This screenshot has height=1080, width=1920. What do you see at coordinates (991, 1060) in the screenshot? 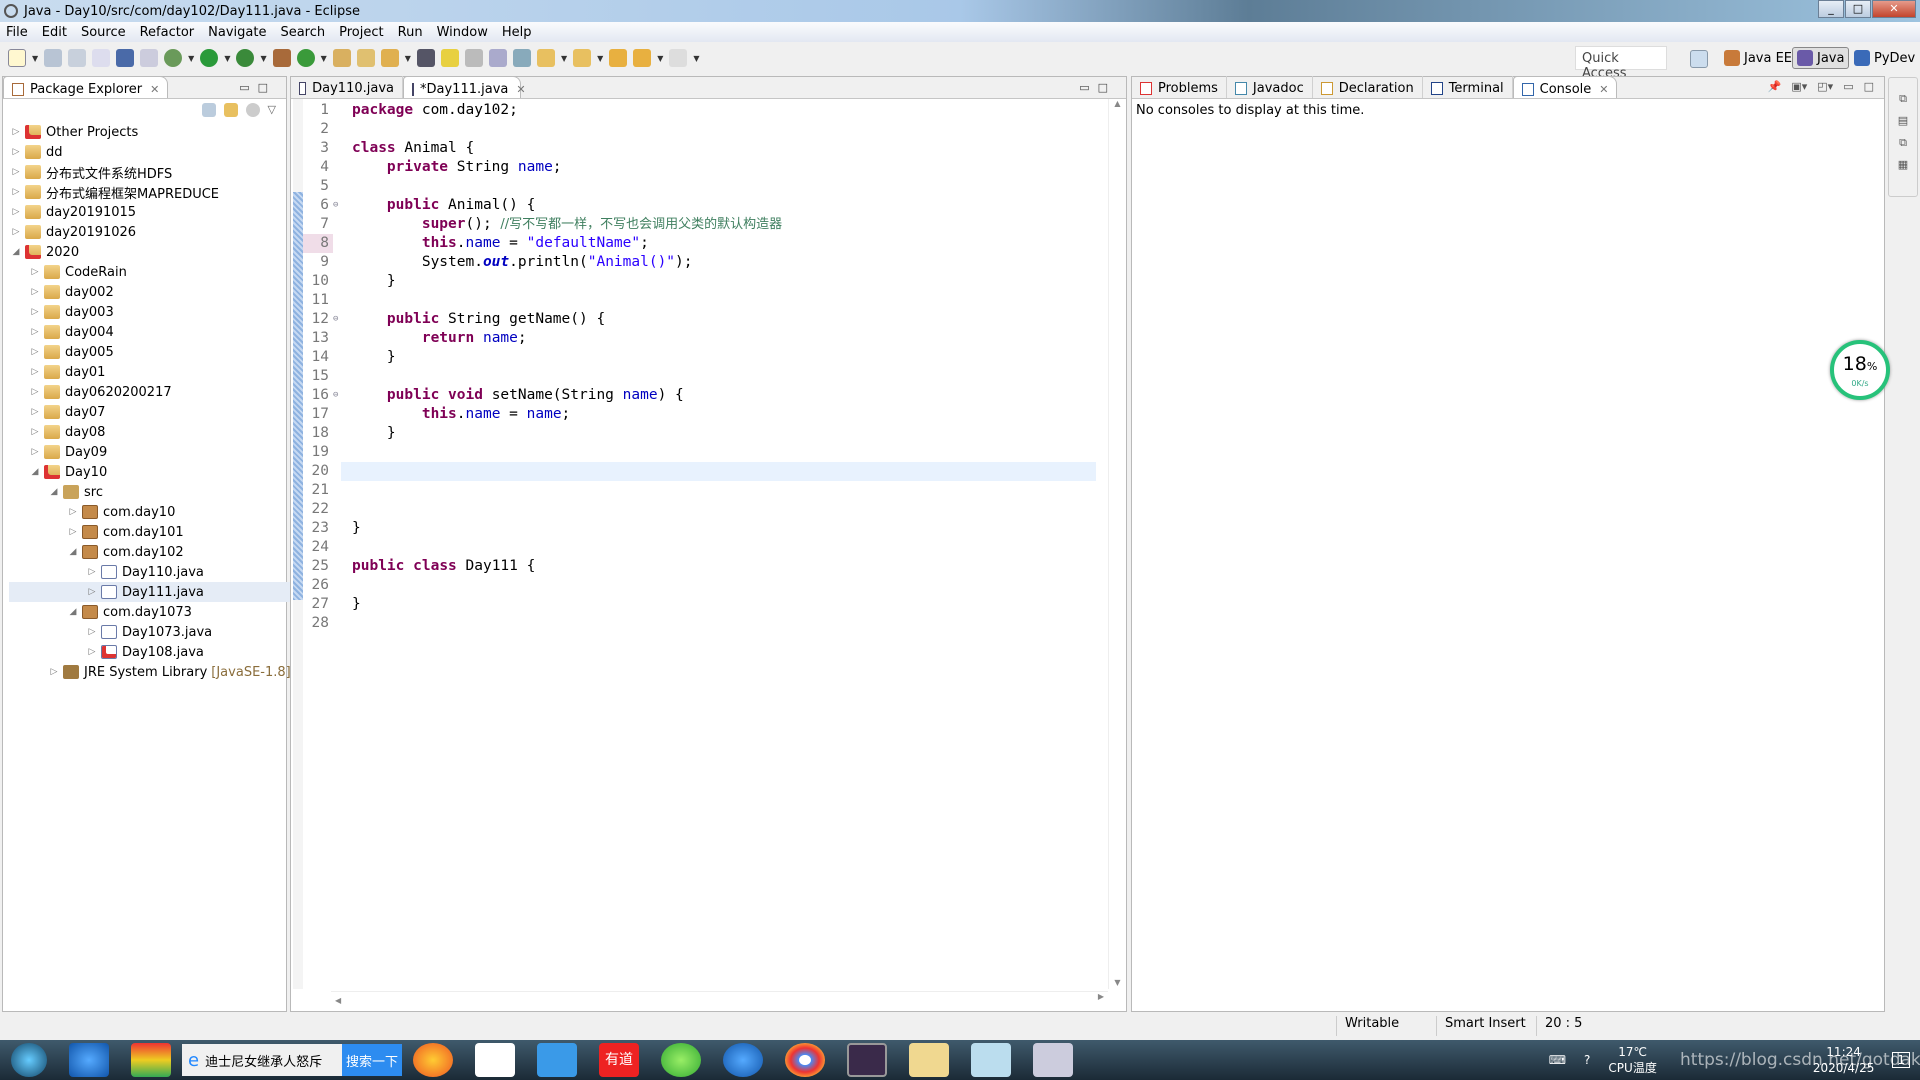
I see `notepad-icon` at bounding box center [991, 1060].